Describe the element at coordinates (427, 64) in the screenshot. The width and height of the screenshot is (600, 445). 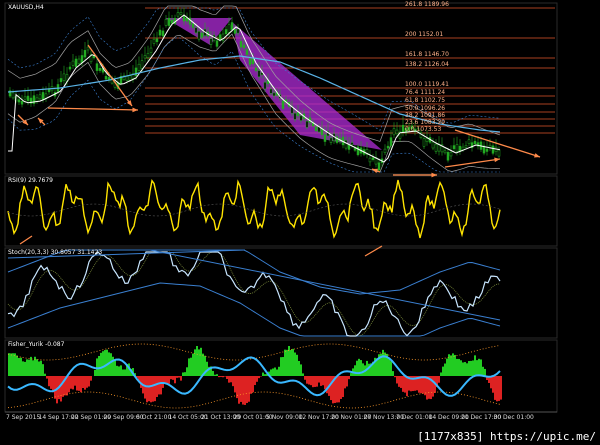
I see `fib-level-label: 138.2 1126.04` at that location.